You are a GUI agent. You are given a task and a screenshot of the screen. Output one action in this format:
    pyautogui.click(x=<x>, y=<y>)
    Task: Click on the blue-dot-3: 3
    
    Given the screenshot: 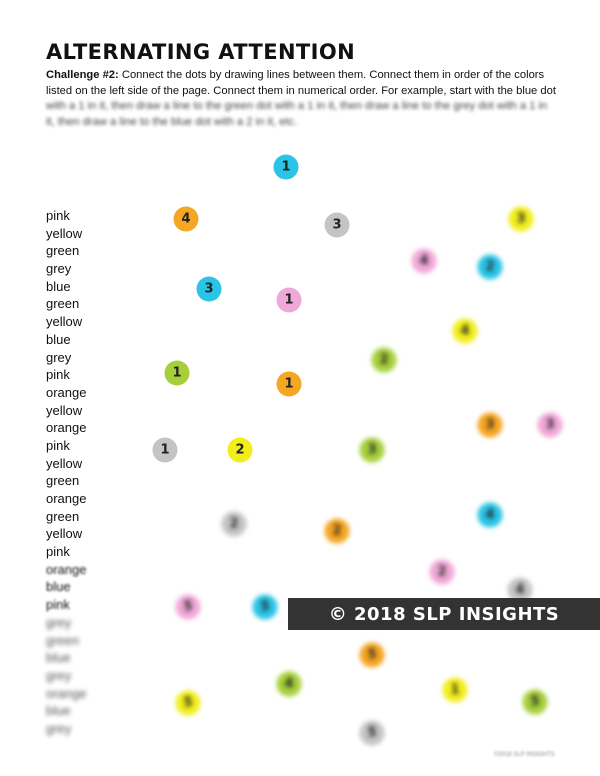 What is the action you would take?
    pyautogui.click(x=209, y=289)
    